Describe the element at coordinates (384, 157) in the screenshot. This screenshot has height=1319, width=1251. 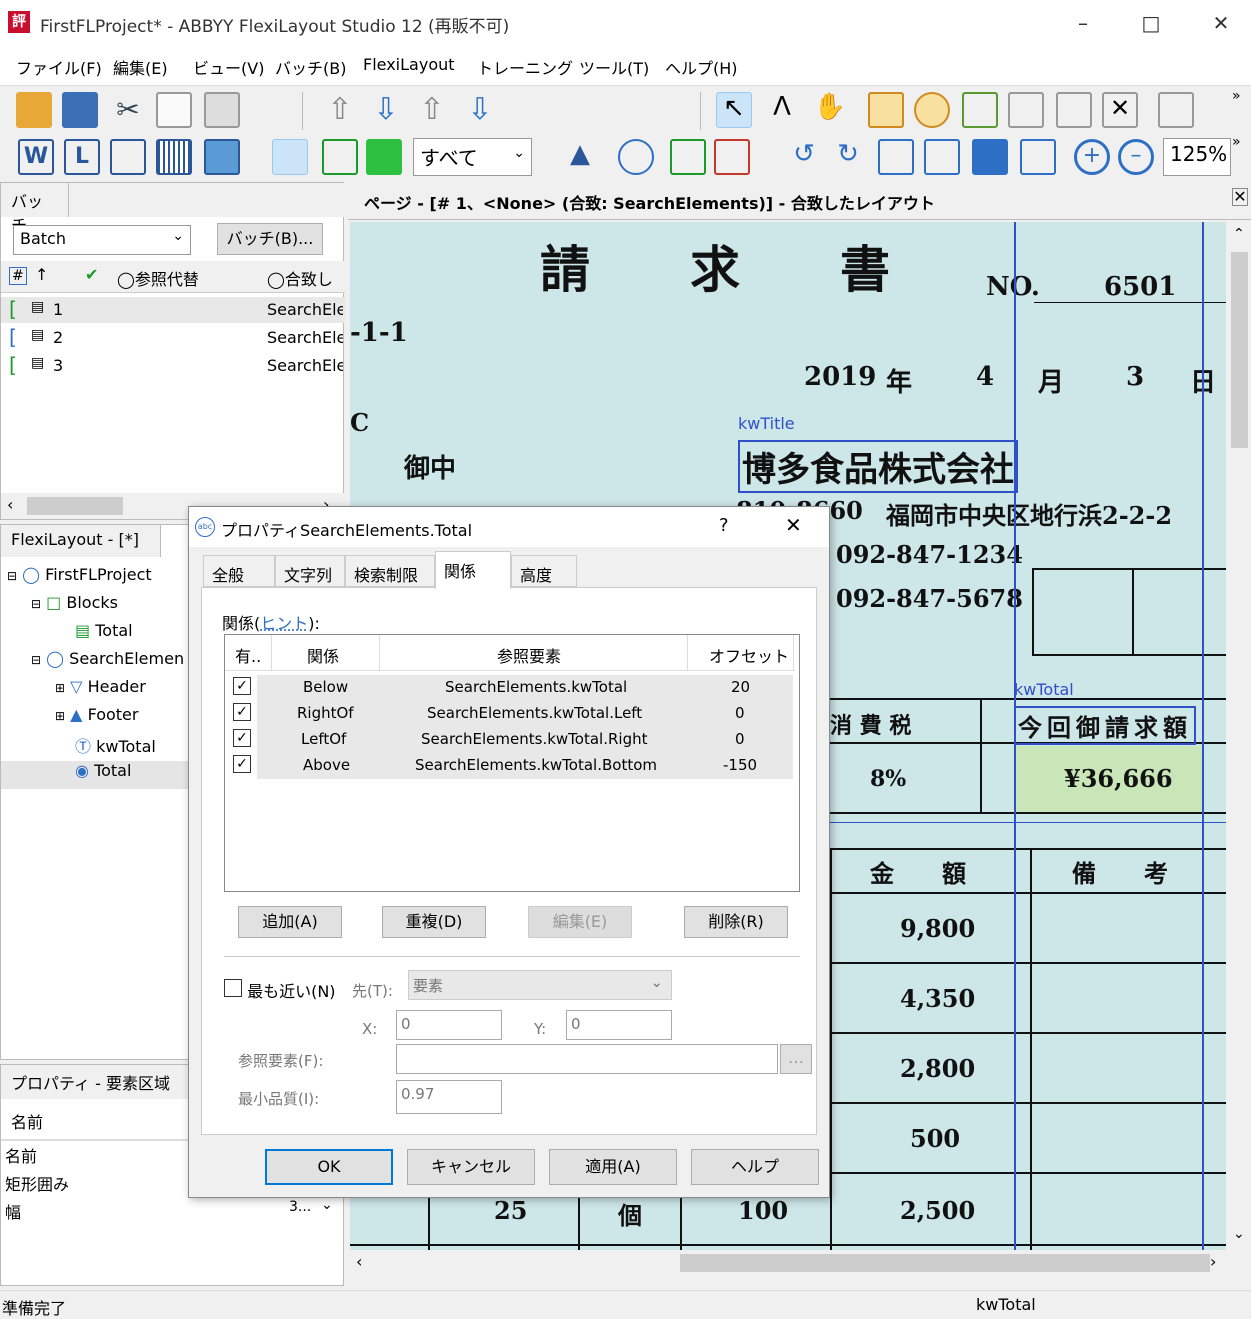
I see `green-block-icon` at that location.